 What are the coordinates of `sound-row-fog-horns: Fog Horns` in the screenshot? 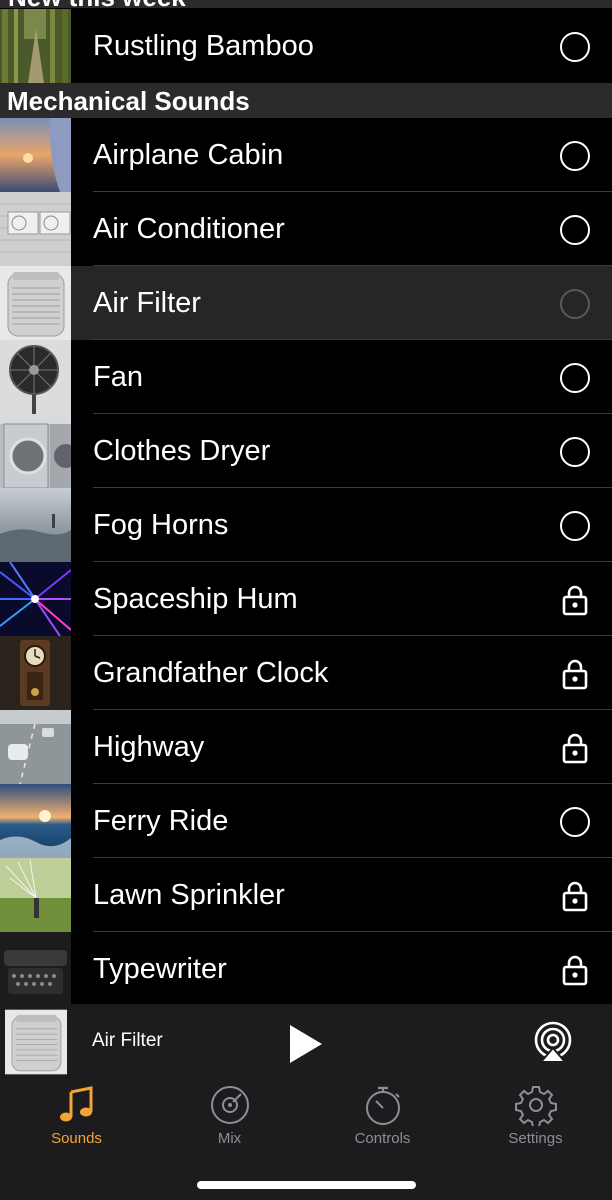 It's located at (306, 525).